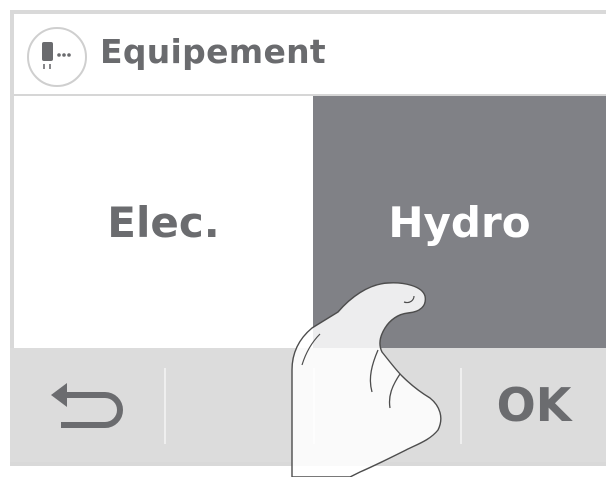 Image resolution: width=606 pixels, height=477 pixels. What do you see at coordinates (57, 57) in the screenshot?
I see `equipment-icon` at bounding box center [57, 57].